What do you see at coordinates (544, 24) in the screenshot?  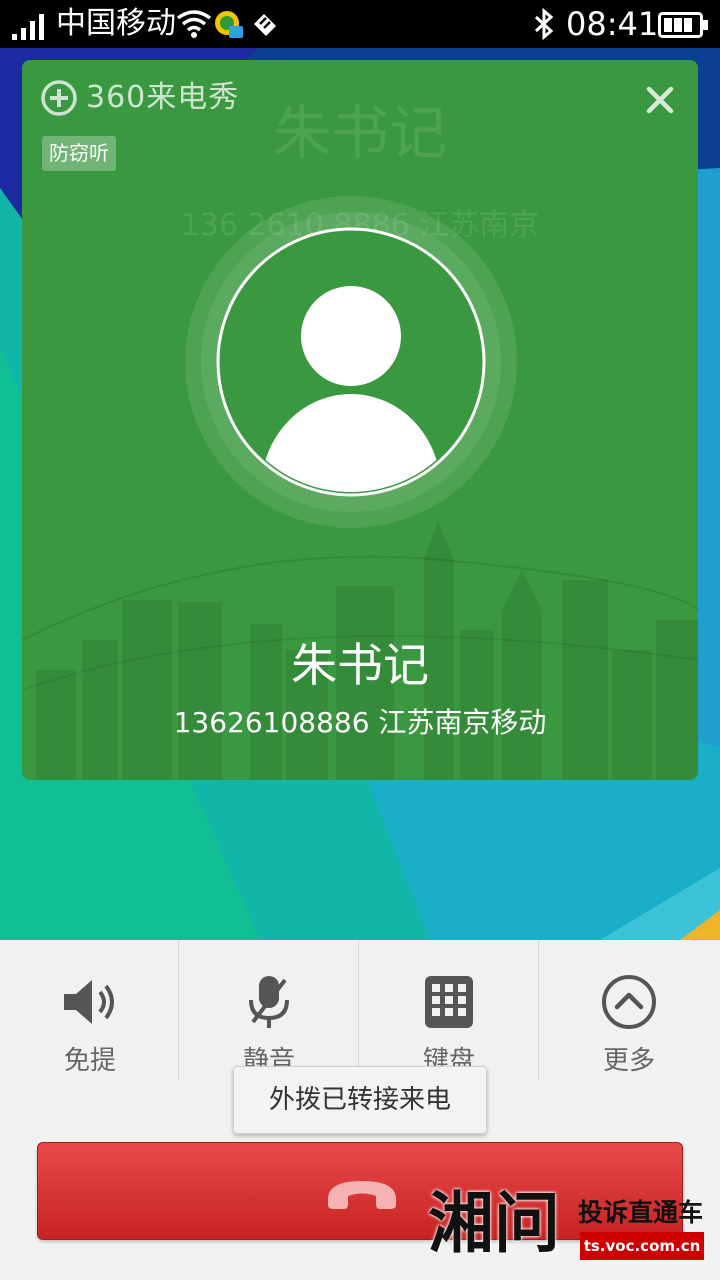 I see `bluetooth-icon` at bounding box center [544, 24].